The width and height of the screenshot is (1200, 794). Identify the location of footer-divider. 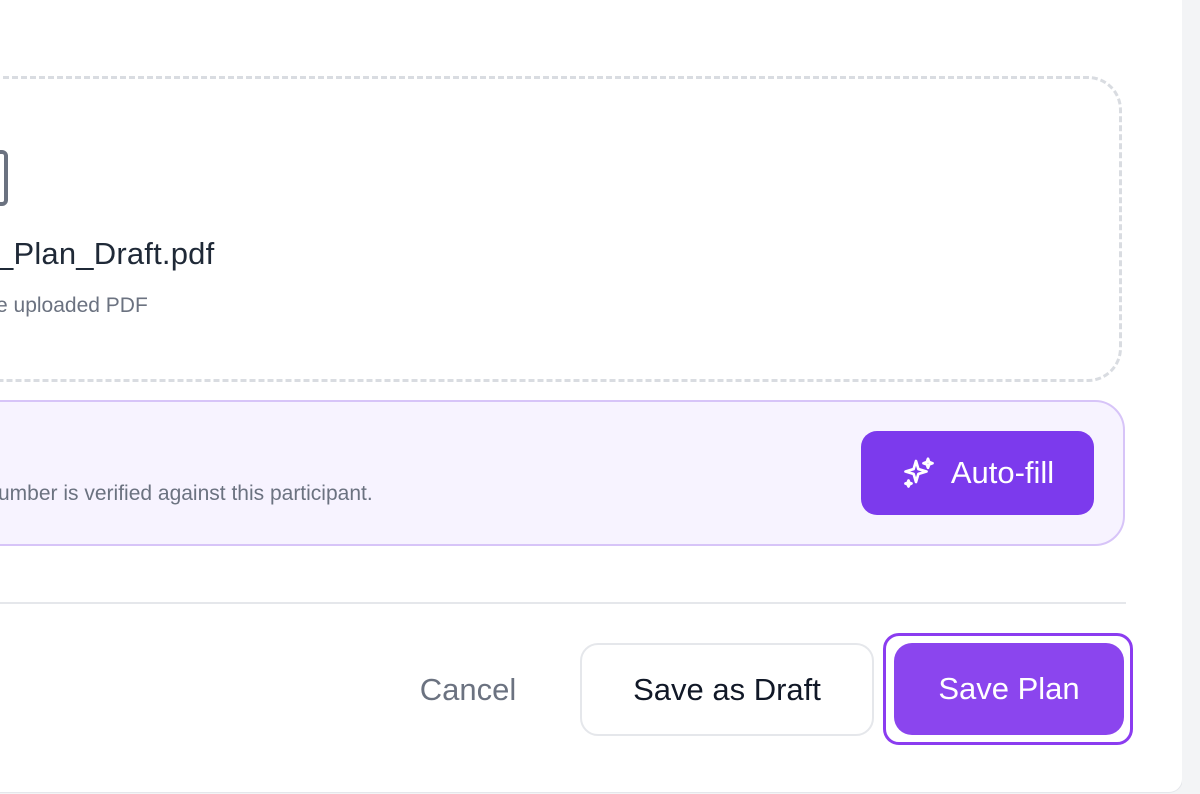
(563, 603).